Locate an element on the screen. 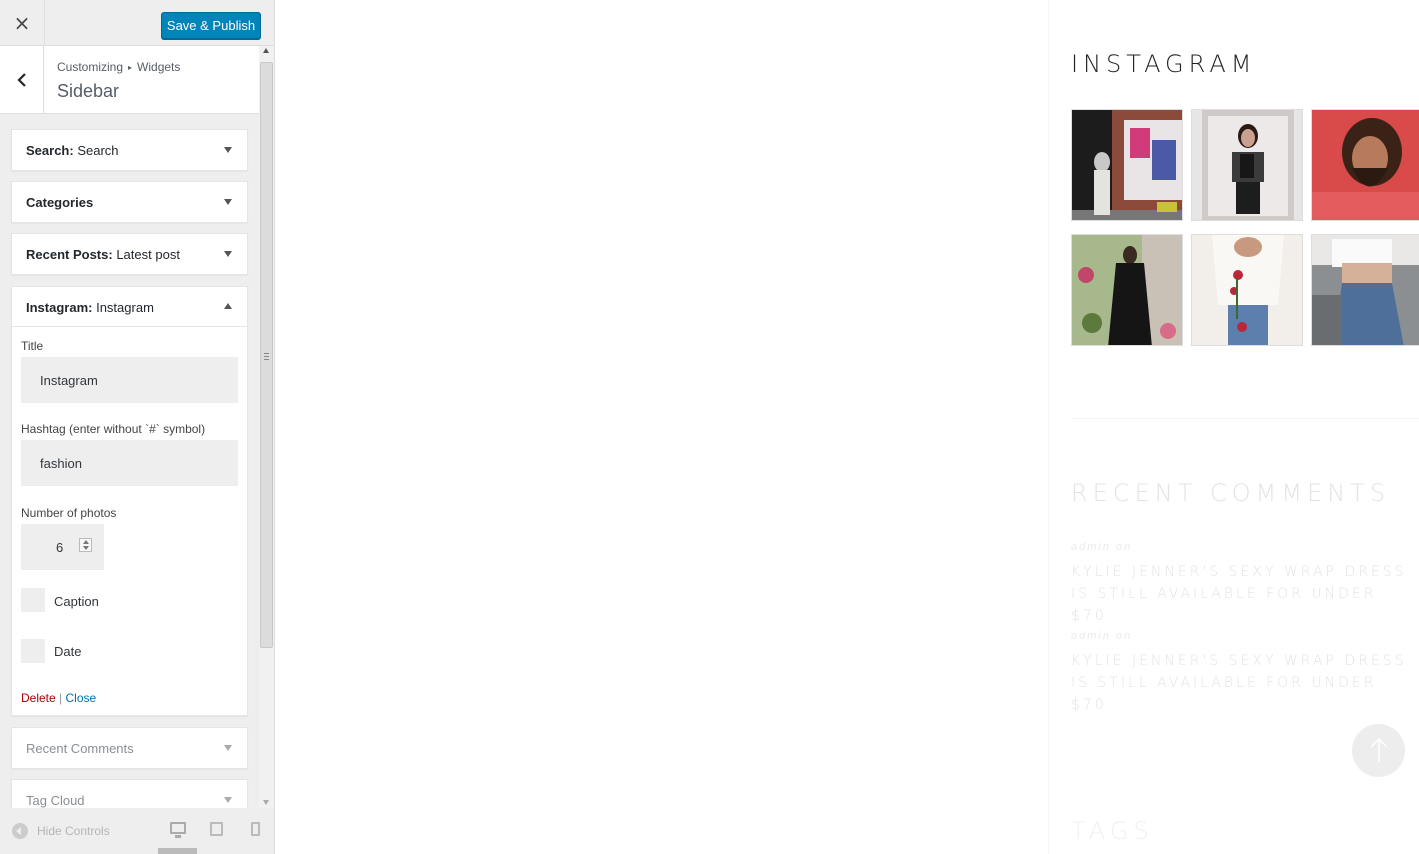 This screenshot has height=854, width=1419. widget-categories: Categories is located at coordinates (129, 202).